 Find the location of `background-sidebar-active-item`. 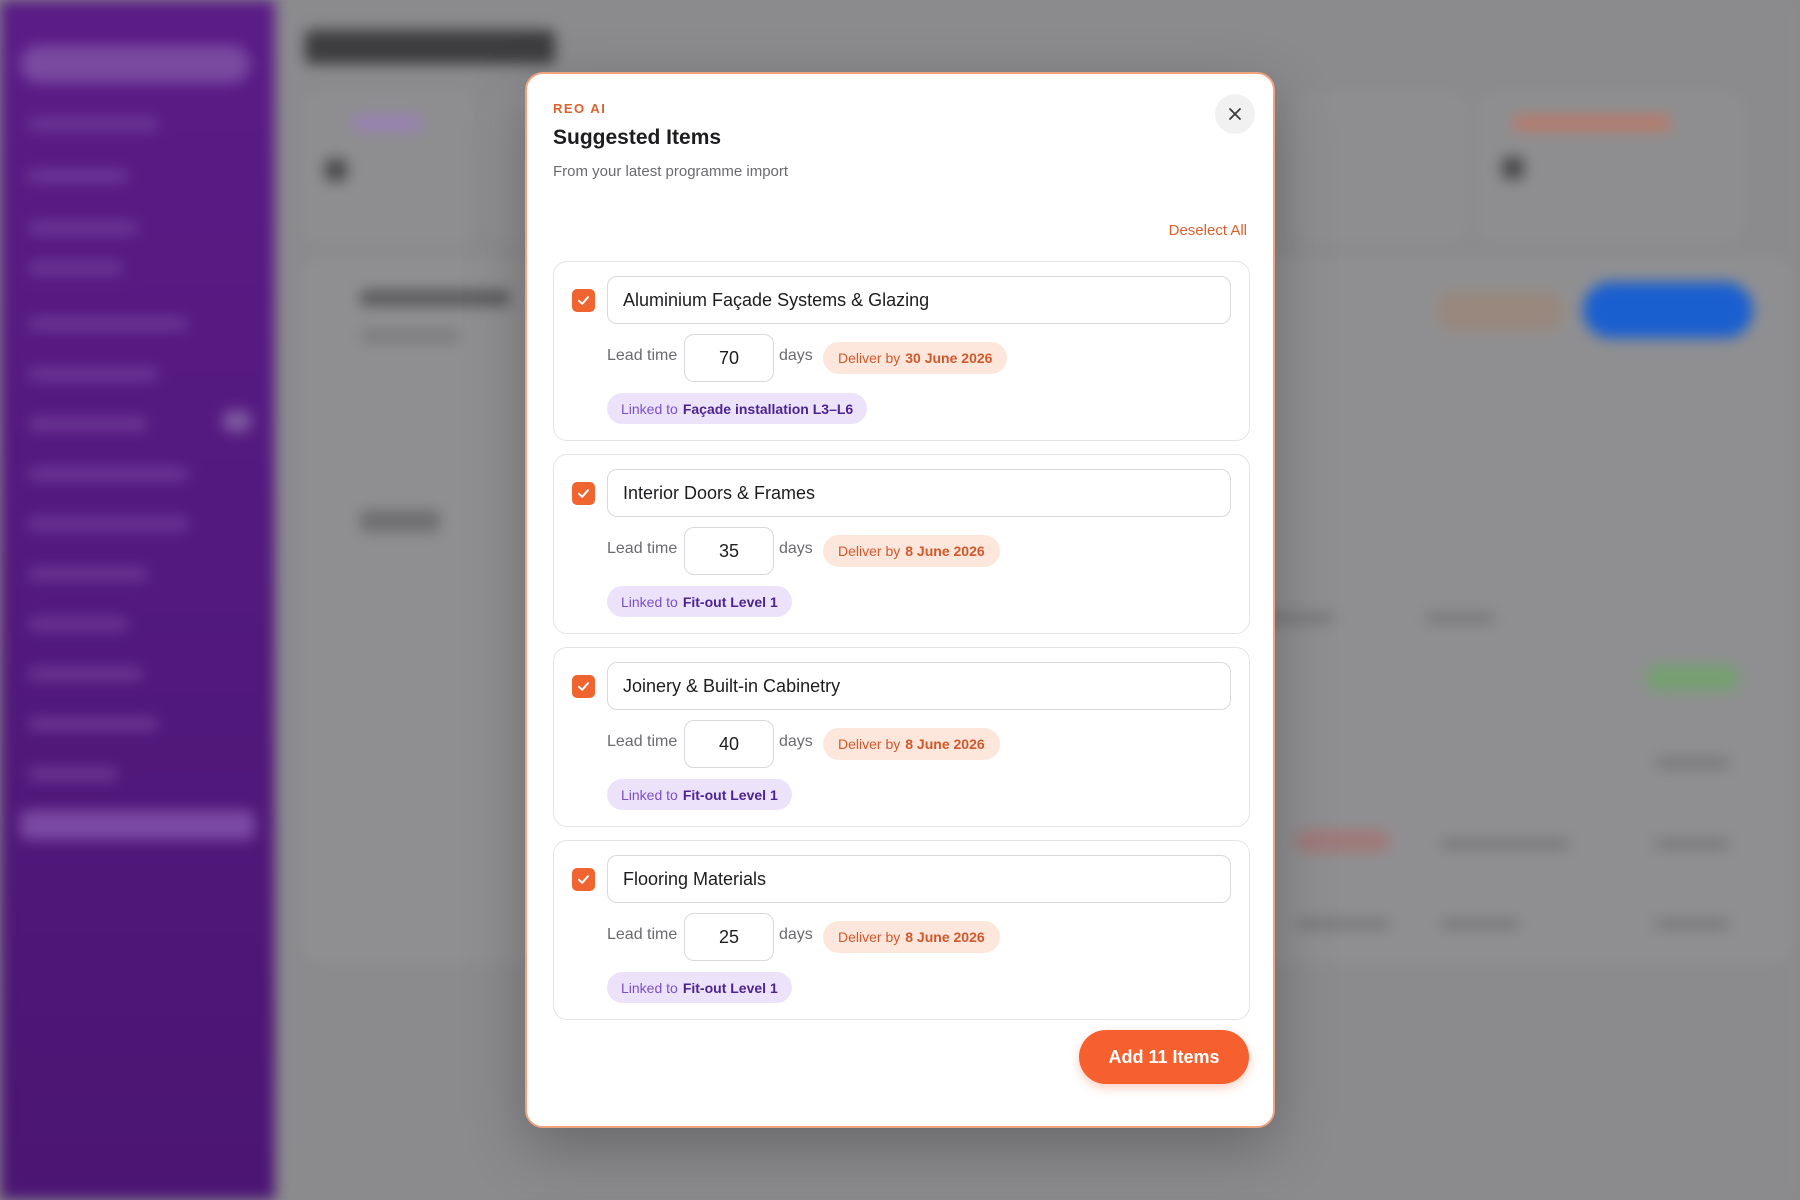

background-sidebar-active-item is located at coordinates (137, 825).